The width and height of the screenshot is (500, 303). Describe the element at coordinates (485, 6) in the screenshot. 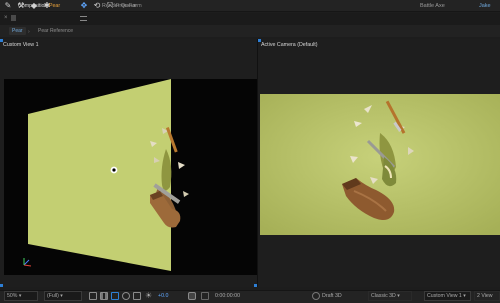

I see `user-label: Jake` at that location.